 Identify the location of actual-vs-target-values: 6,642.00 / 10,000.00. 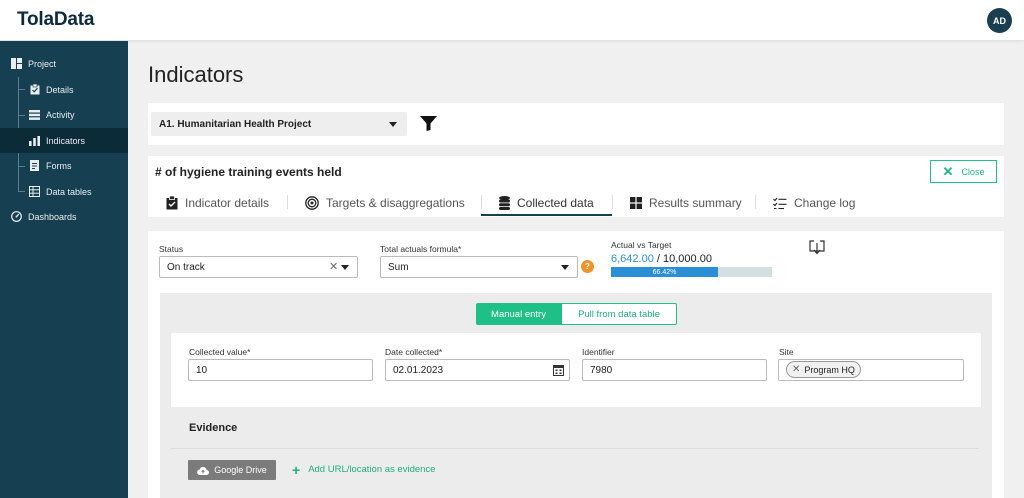
(661, 259).